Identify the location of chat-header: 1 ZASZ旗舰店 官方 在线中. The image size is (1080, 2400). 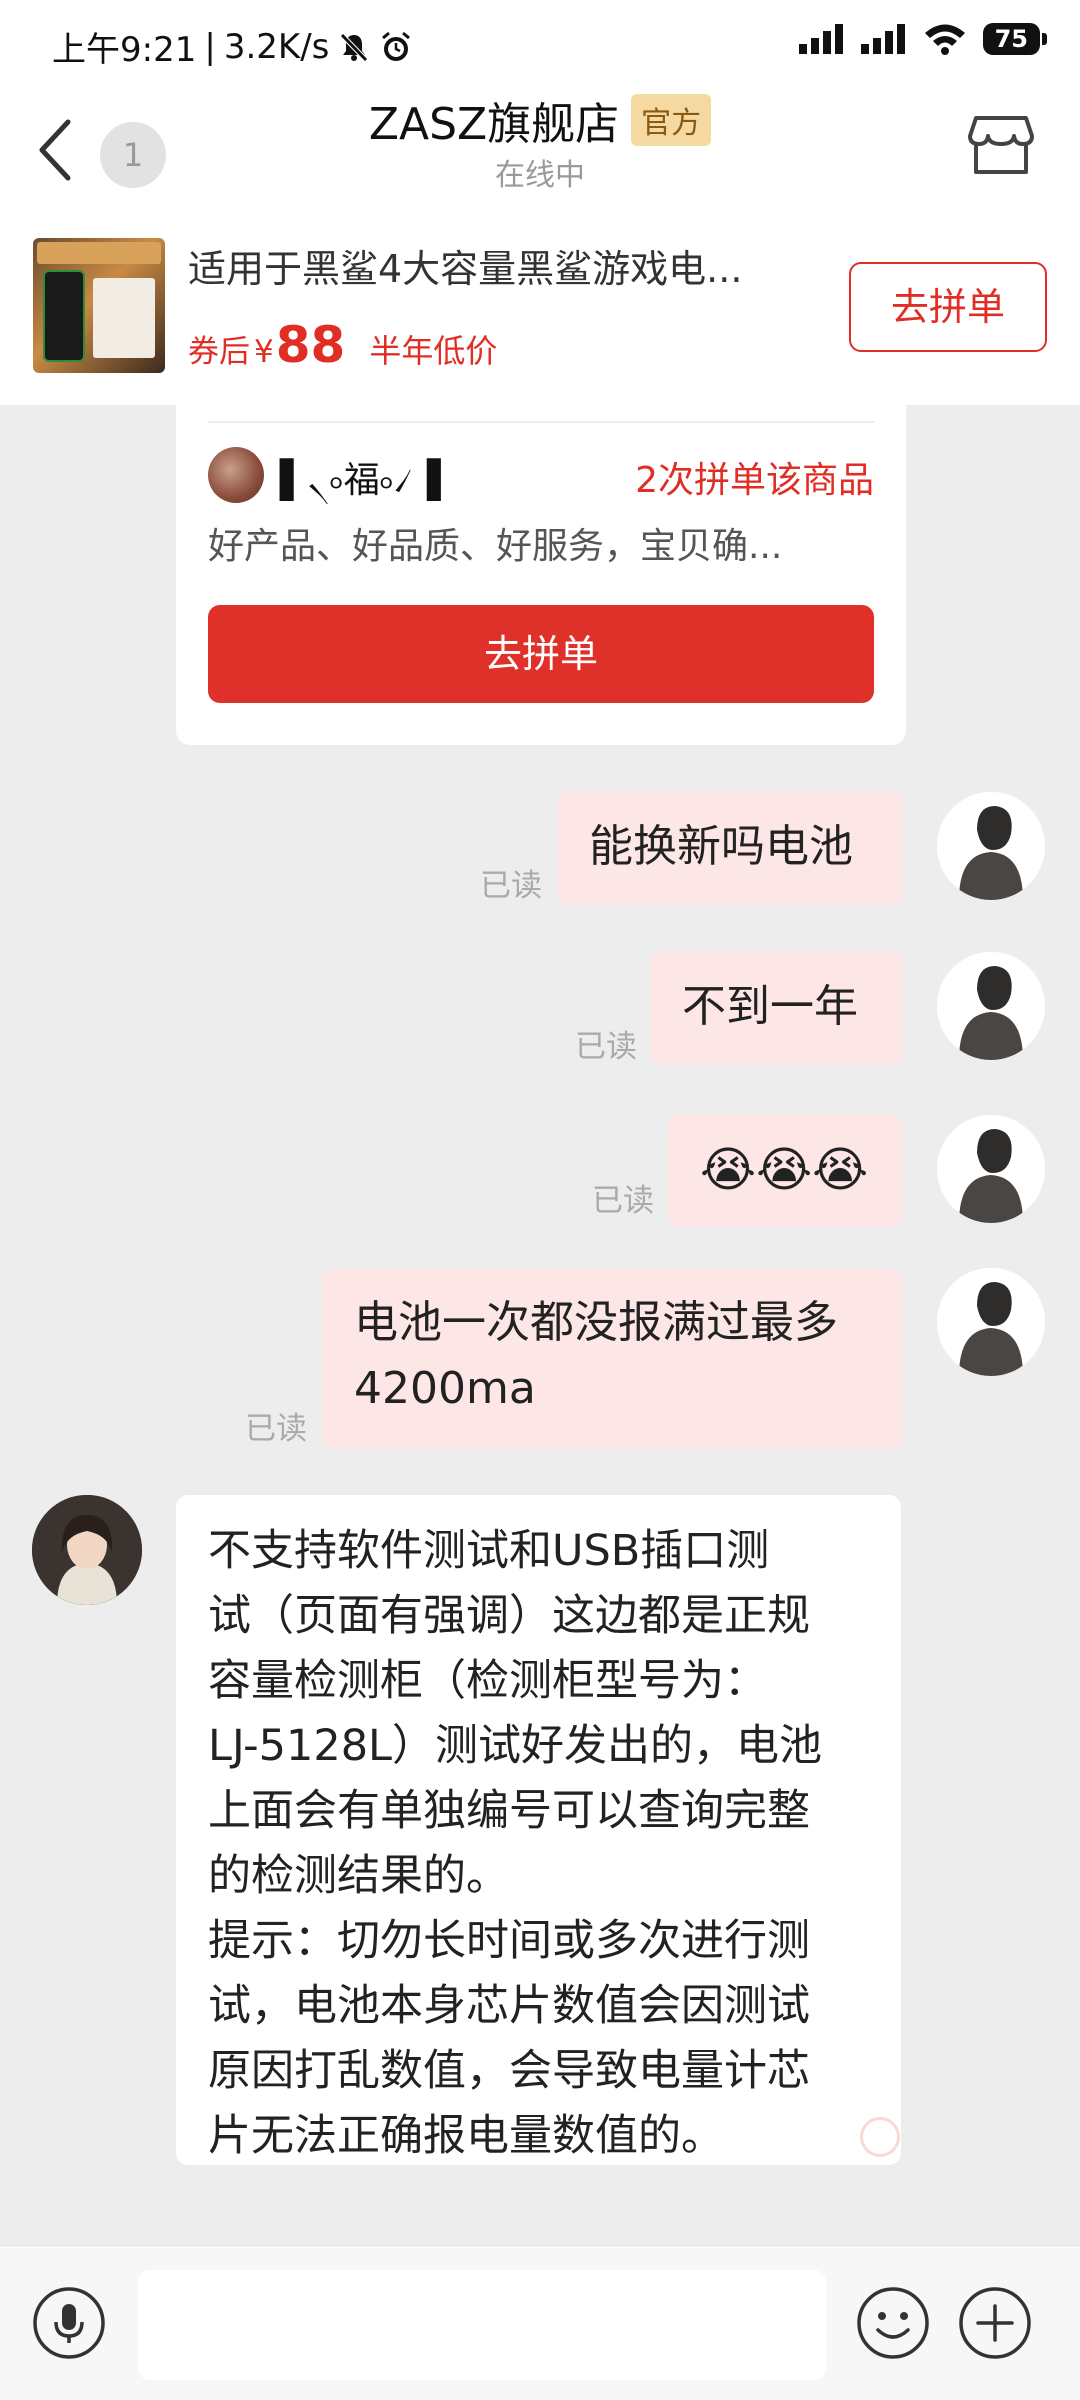
(540, 150).